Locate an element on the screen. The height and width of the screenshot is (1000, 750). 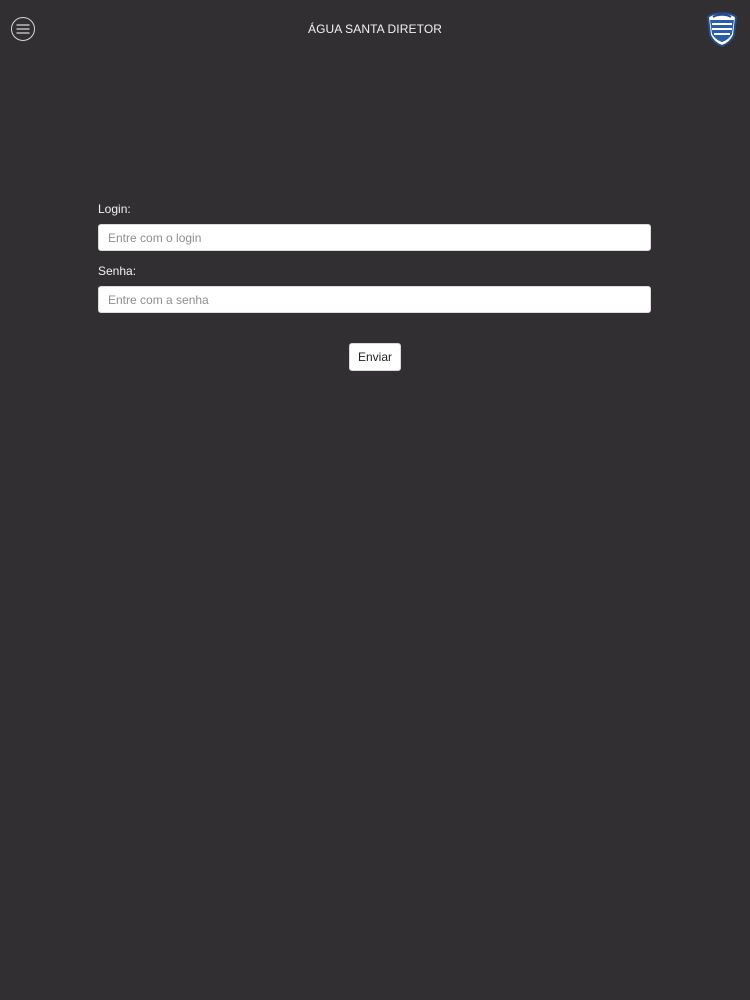
login-label: Login: is located at coordinates (114, 209).